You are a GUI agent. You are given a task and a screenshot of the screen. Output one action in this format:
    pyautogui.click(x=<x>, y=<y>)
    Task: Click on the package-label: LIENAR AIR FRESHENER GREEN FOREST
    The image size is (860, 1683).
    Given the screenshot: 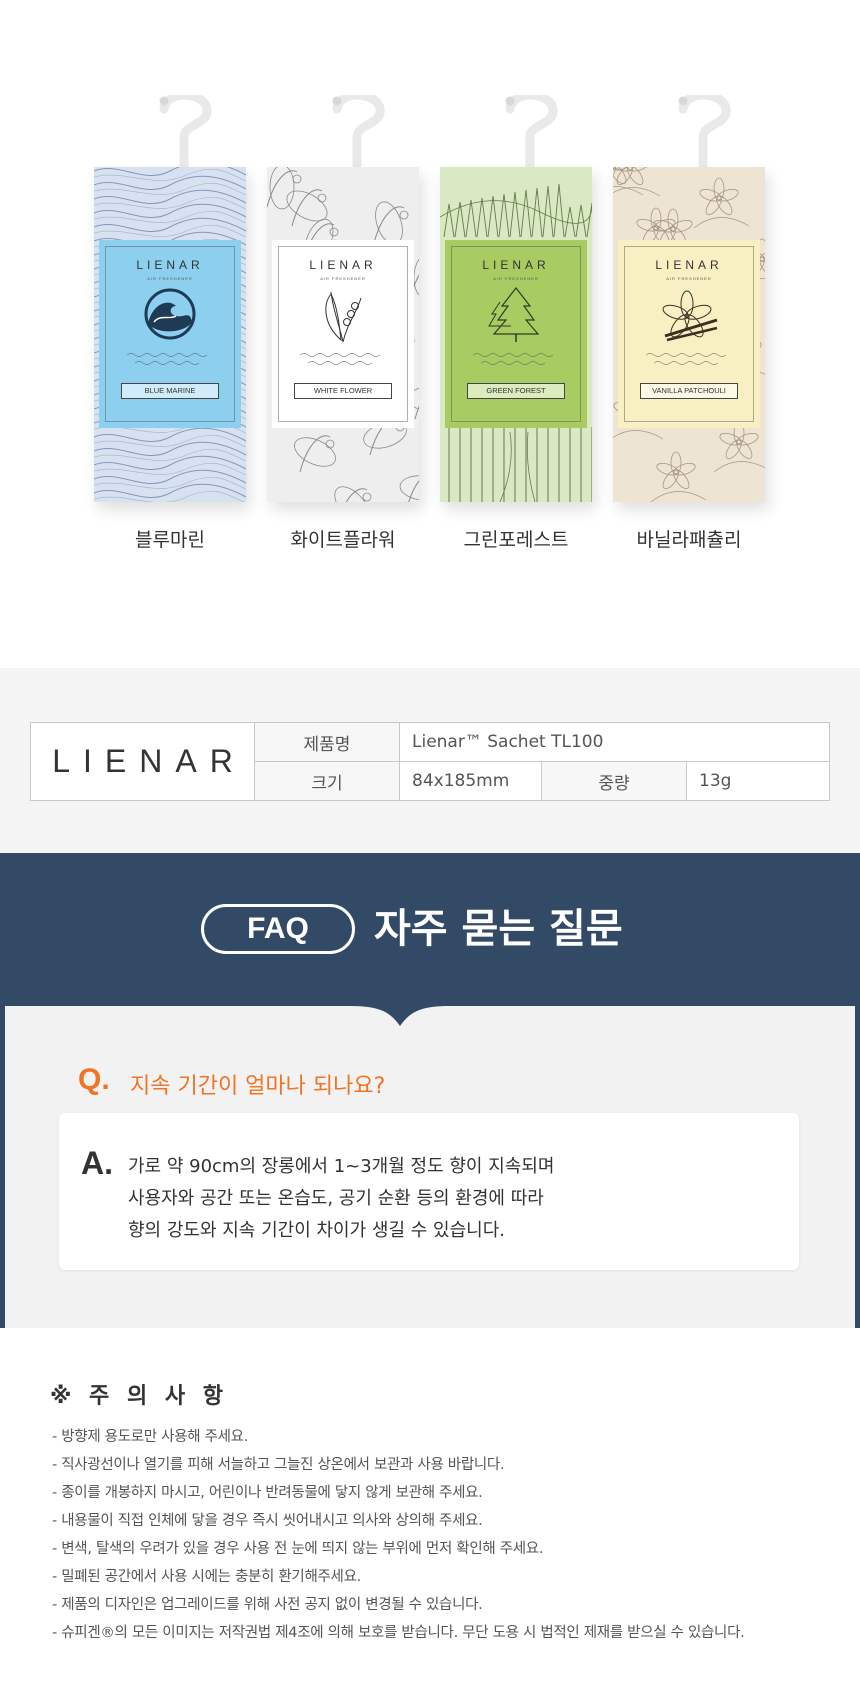 What is the action you would take?
    pyautogui.click(x=516, y=334)
    